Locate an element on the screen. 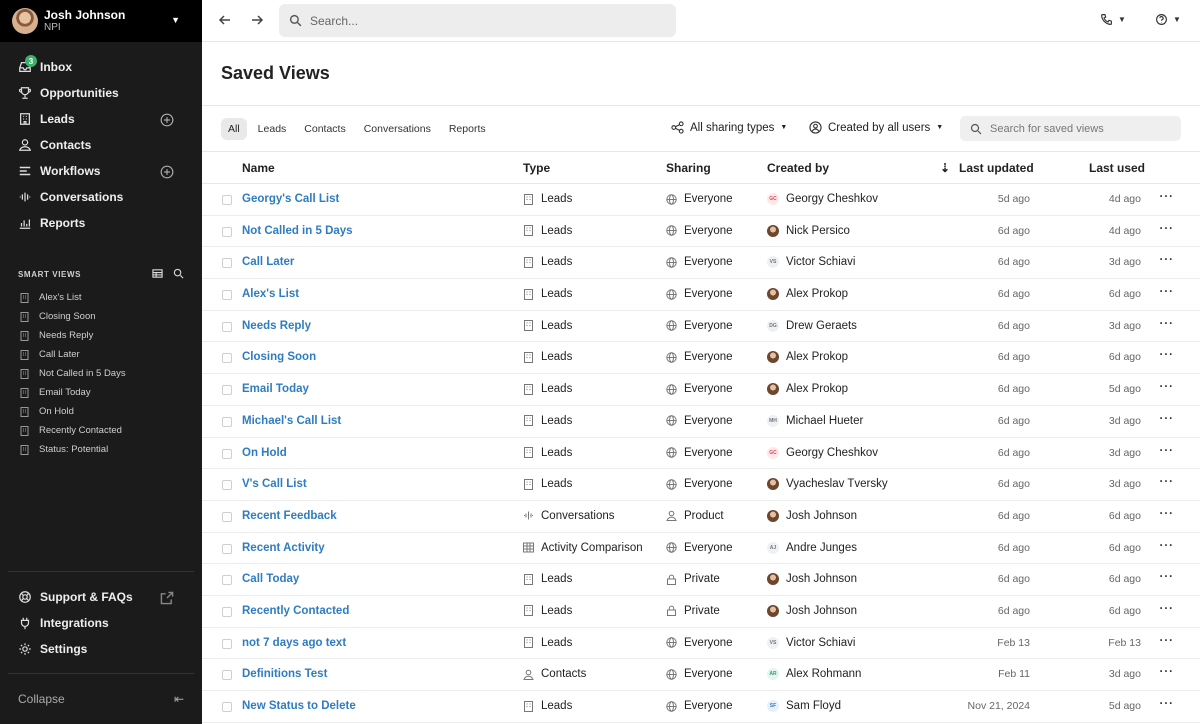 Image resolution: width=1200 pixels, height=724 pixels. view-name-link: Closing Soon is located at coordinates (279, 357).